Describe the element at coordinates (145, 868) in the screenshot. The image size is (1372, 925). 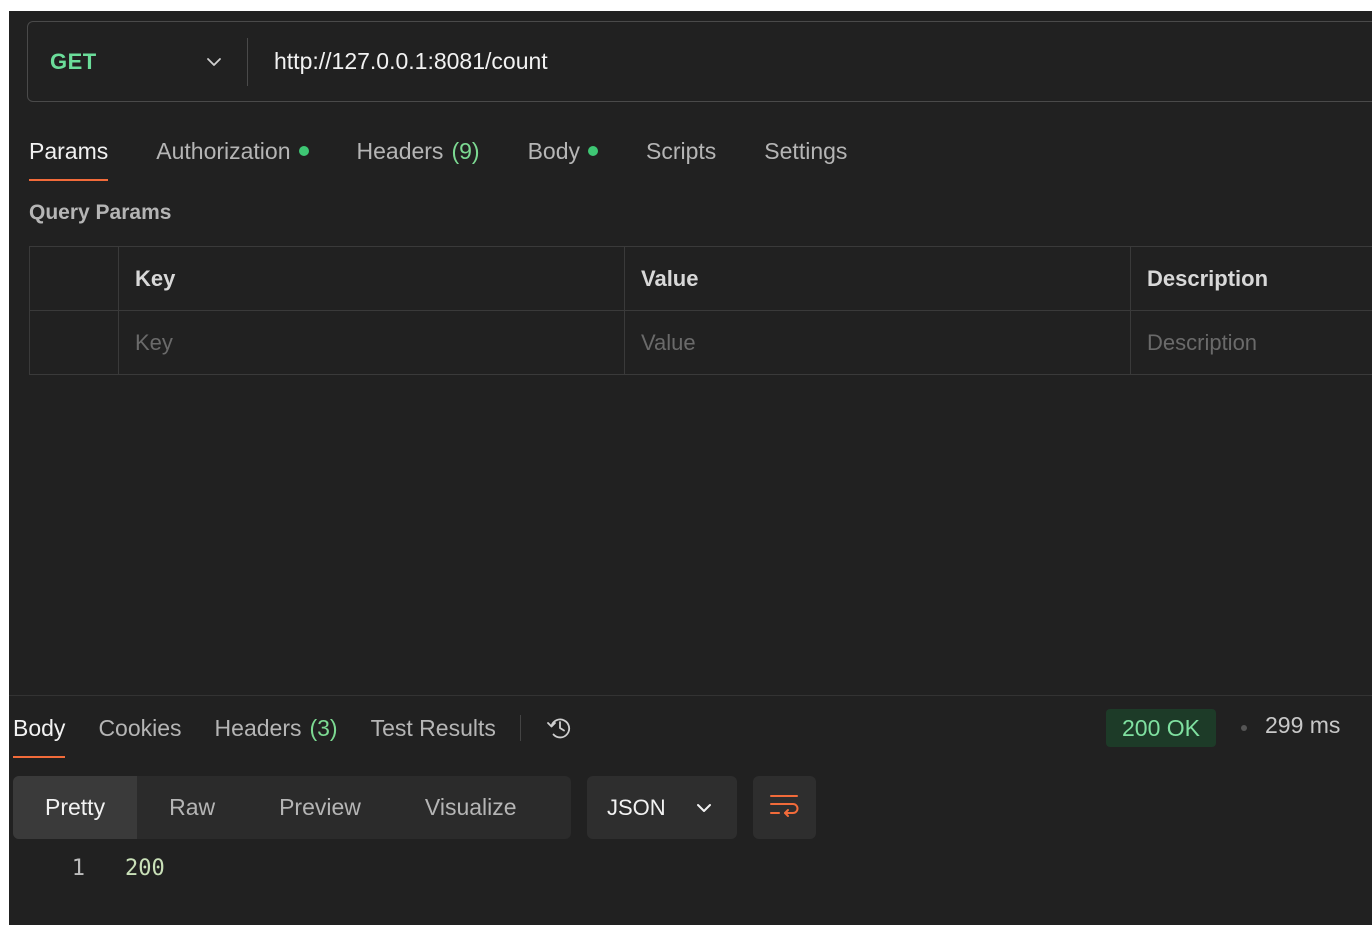
I see `response-value: 200` at that location.